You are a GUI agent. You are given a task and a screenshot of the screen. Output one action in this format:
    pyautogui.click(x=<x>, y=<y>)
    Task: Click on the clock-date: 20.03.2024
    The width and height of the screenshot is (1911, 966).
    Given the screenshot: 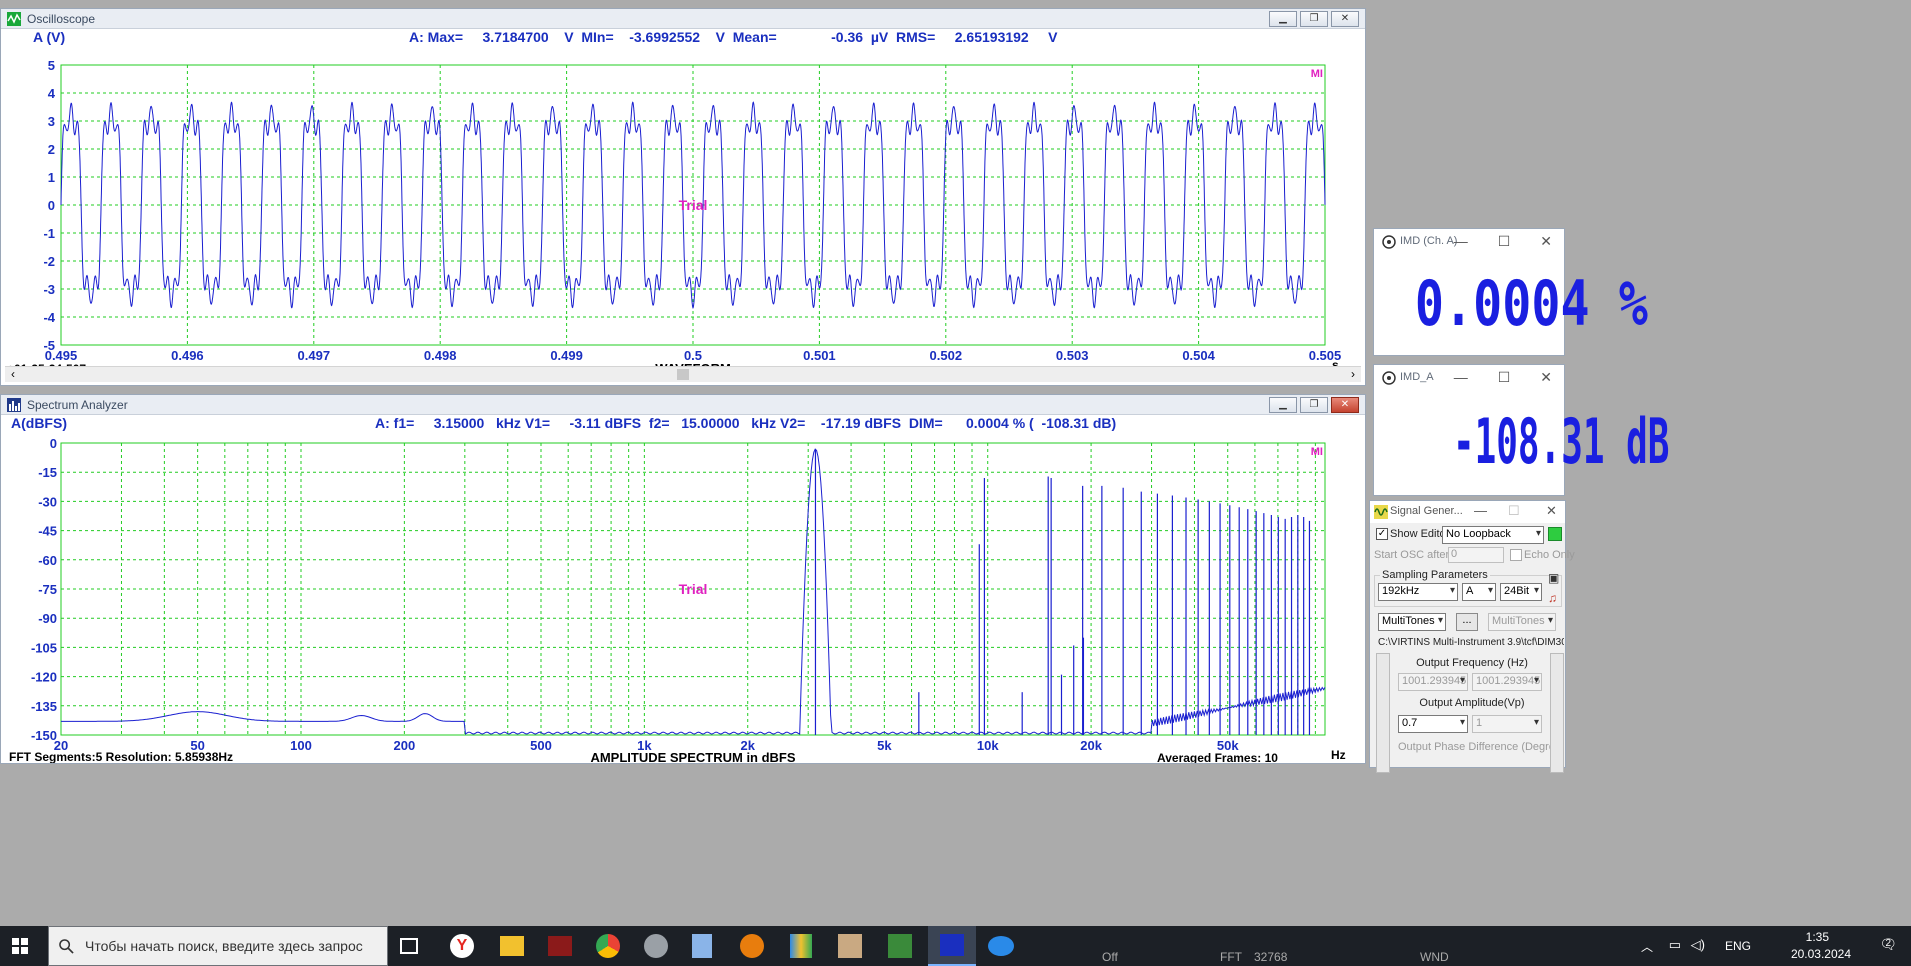 What is the action you would take?
    pyautogui.click(x=1821, y=954)
    